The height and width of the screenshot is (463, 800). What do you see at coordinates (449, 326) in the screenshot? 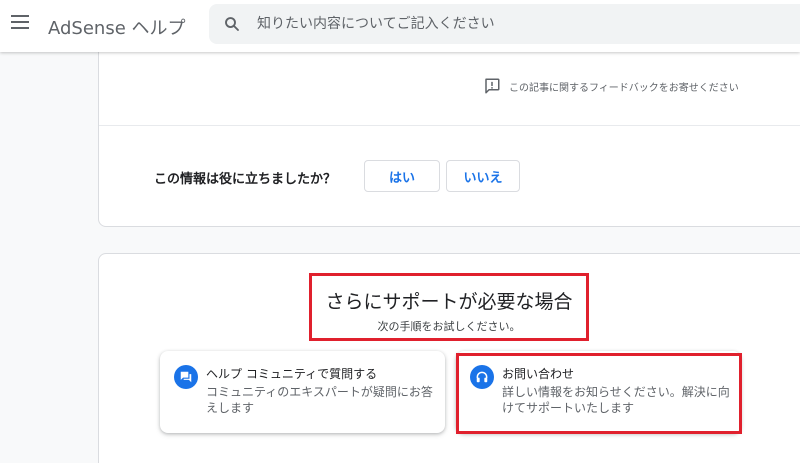
I see `more-help-subtitle: 次の手順をお試しください。` at bounding box center [449, 326].